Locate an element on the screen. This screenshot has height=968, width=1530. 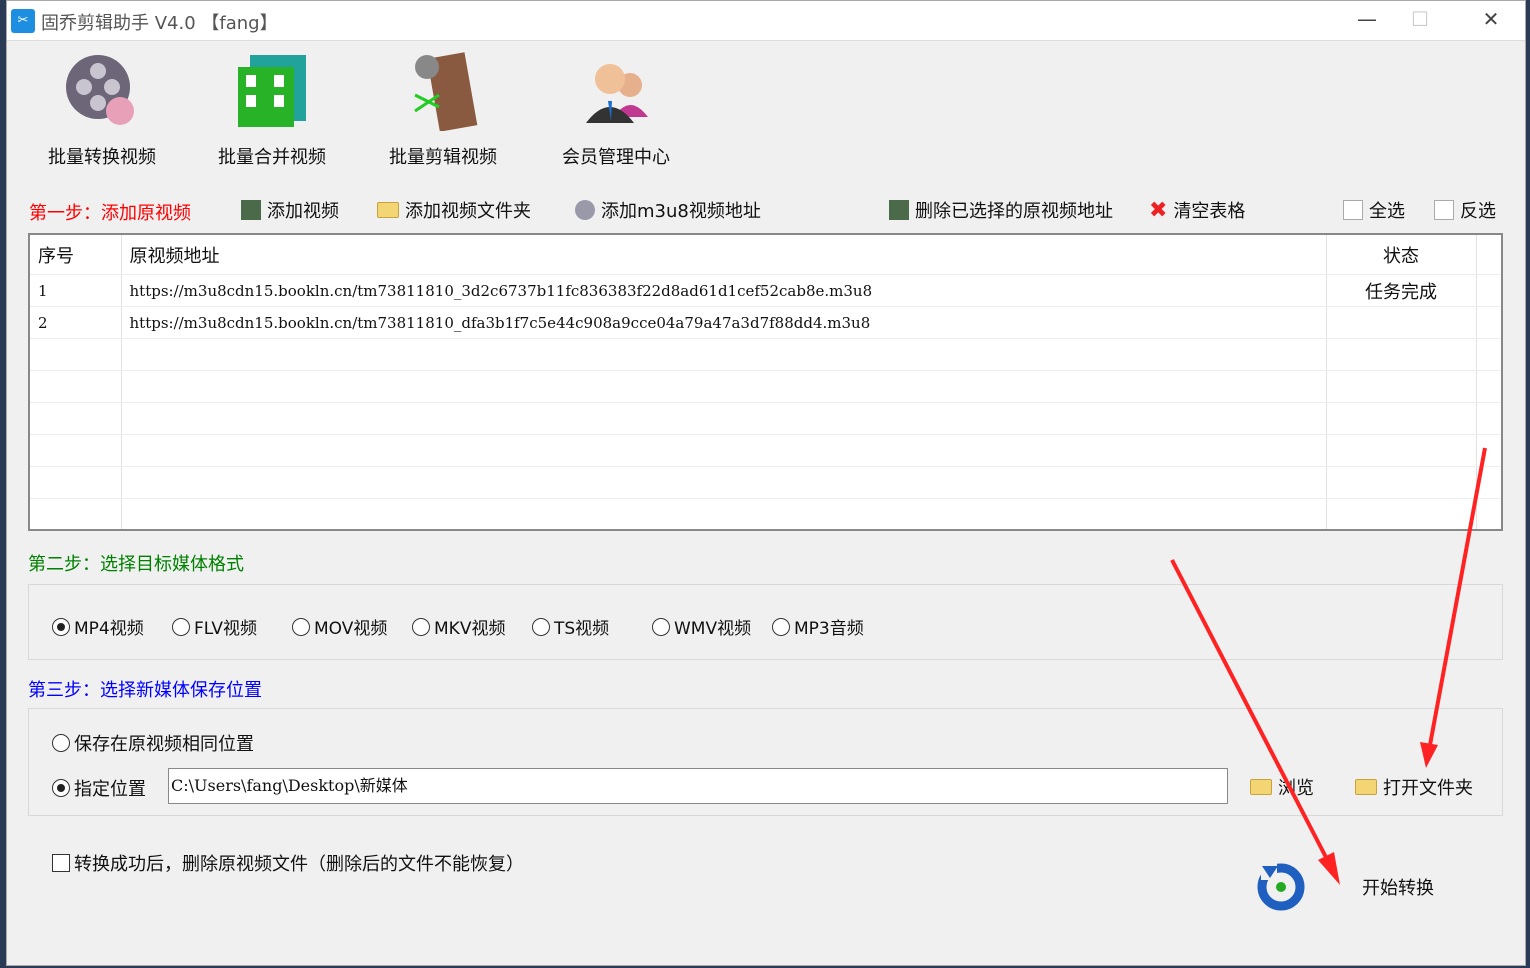
same-location-radio: 保存在原视频相同位置 is located at coordinates (153, 743).